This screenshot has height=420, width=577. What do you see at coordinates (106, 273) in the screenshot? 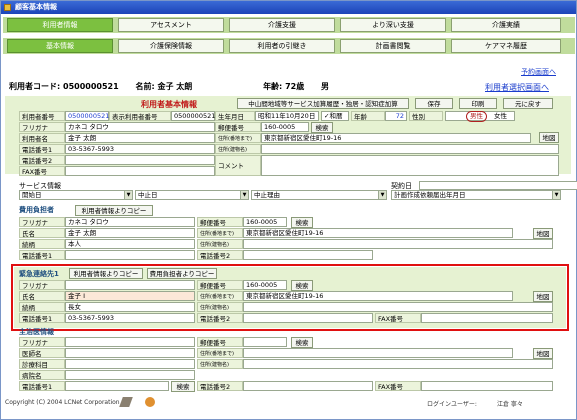
I see `emergency-copy-user-button: 利用者情報よりコピー` at bounding box center [106, 273].